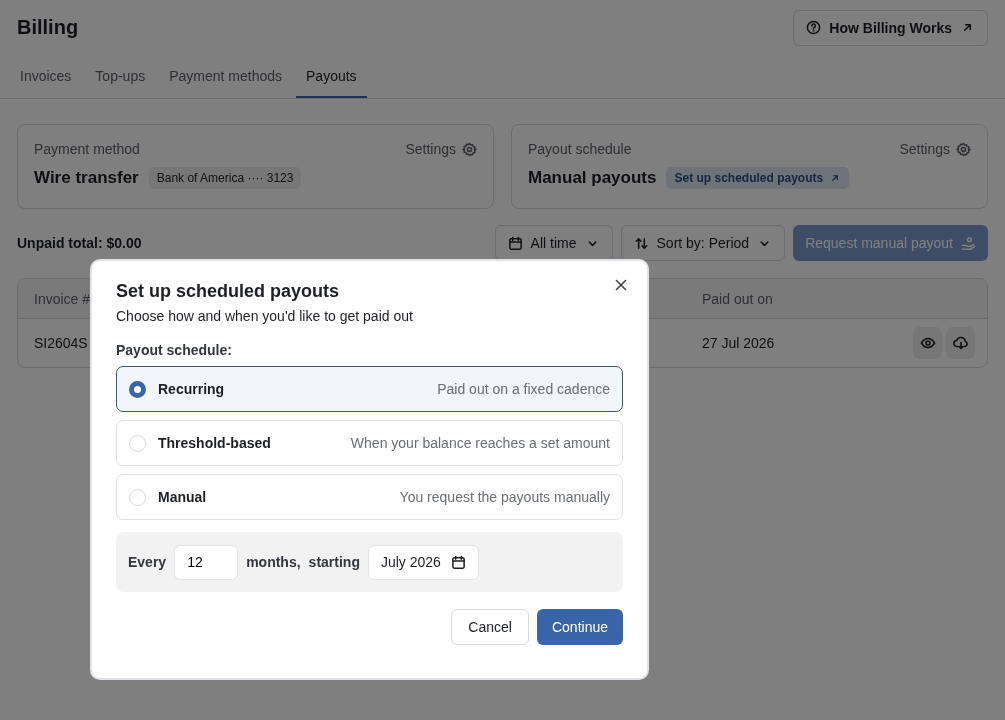  Describe the element at coordinates (191, 389) in the screenshot. I see `option-label: Recurring` at that location.